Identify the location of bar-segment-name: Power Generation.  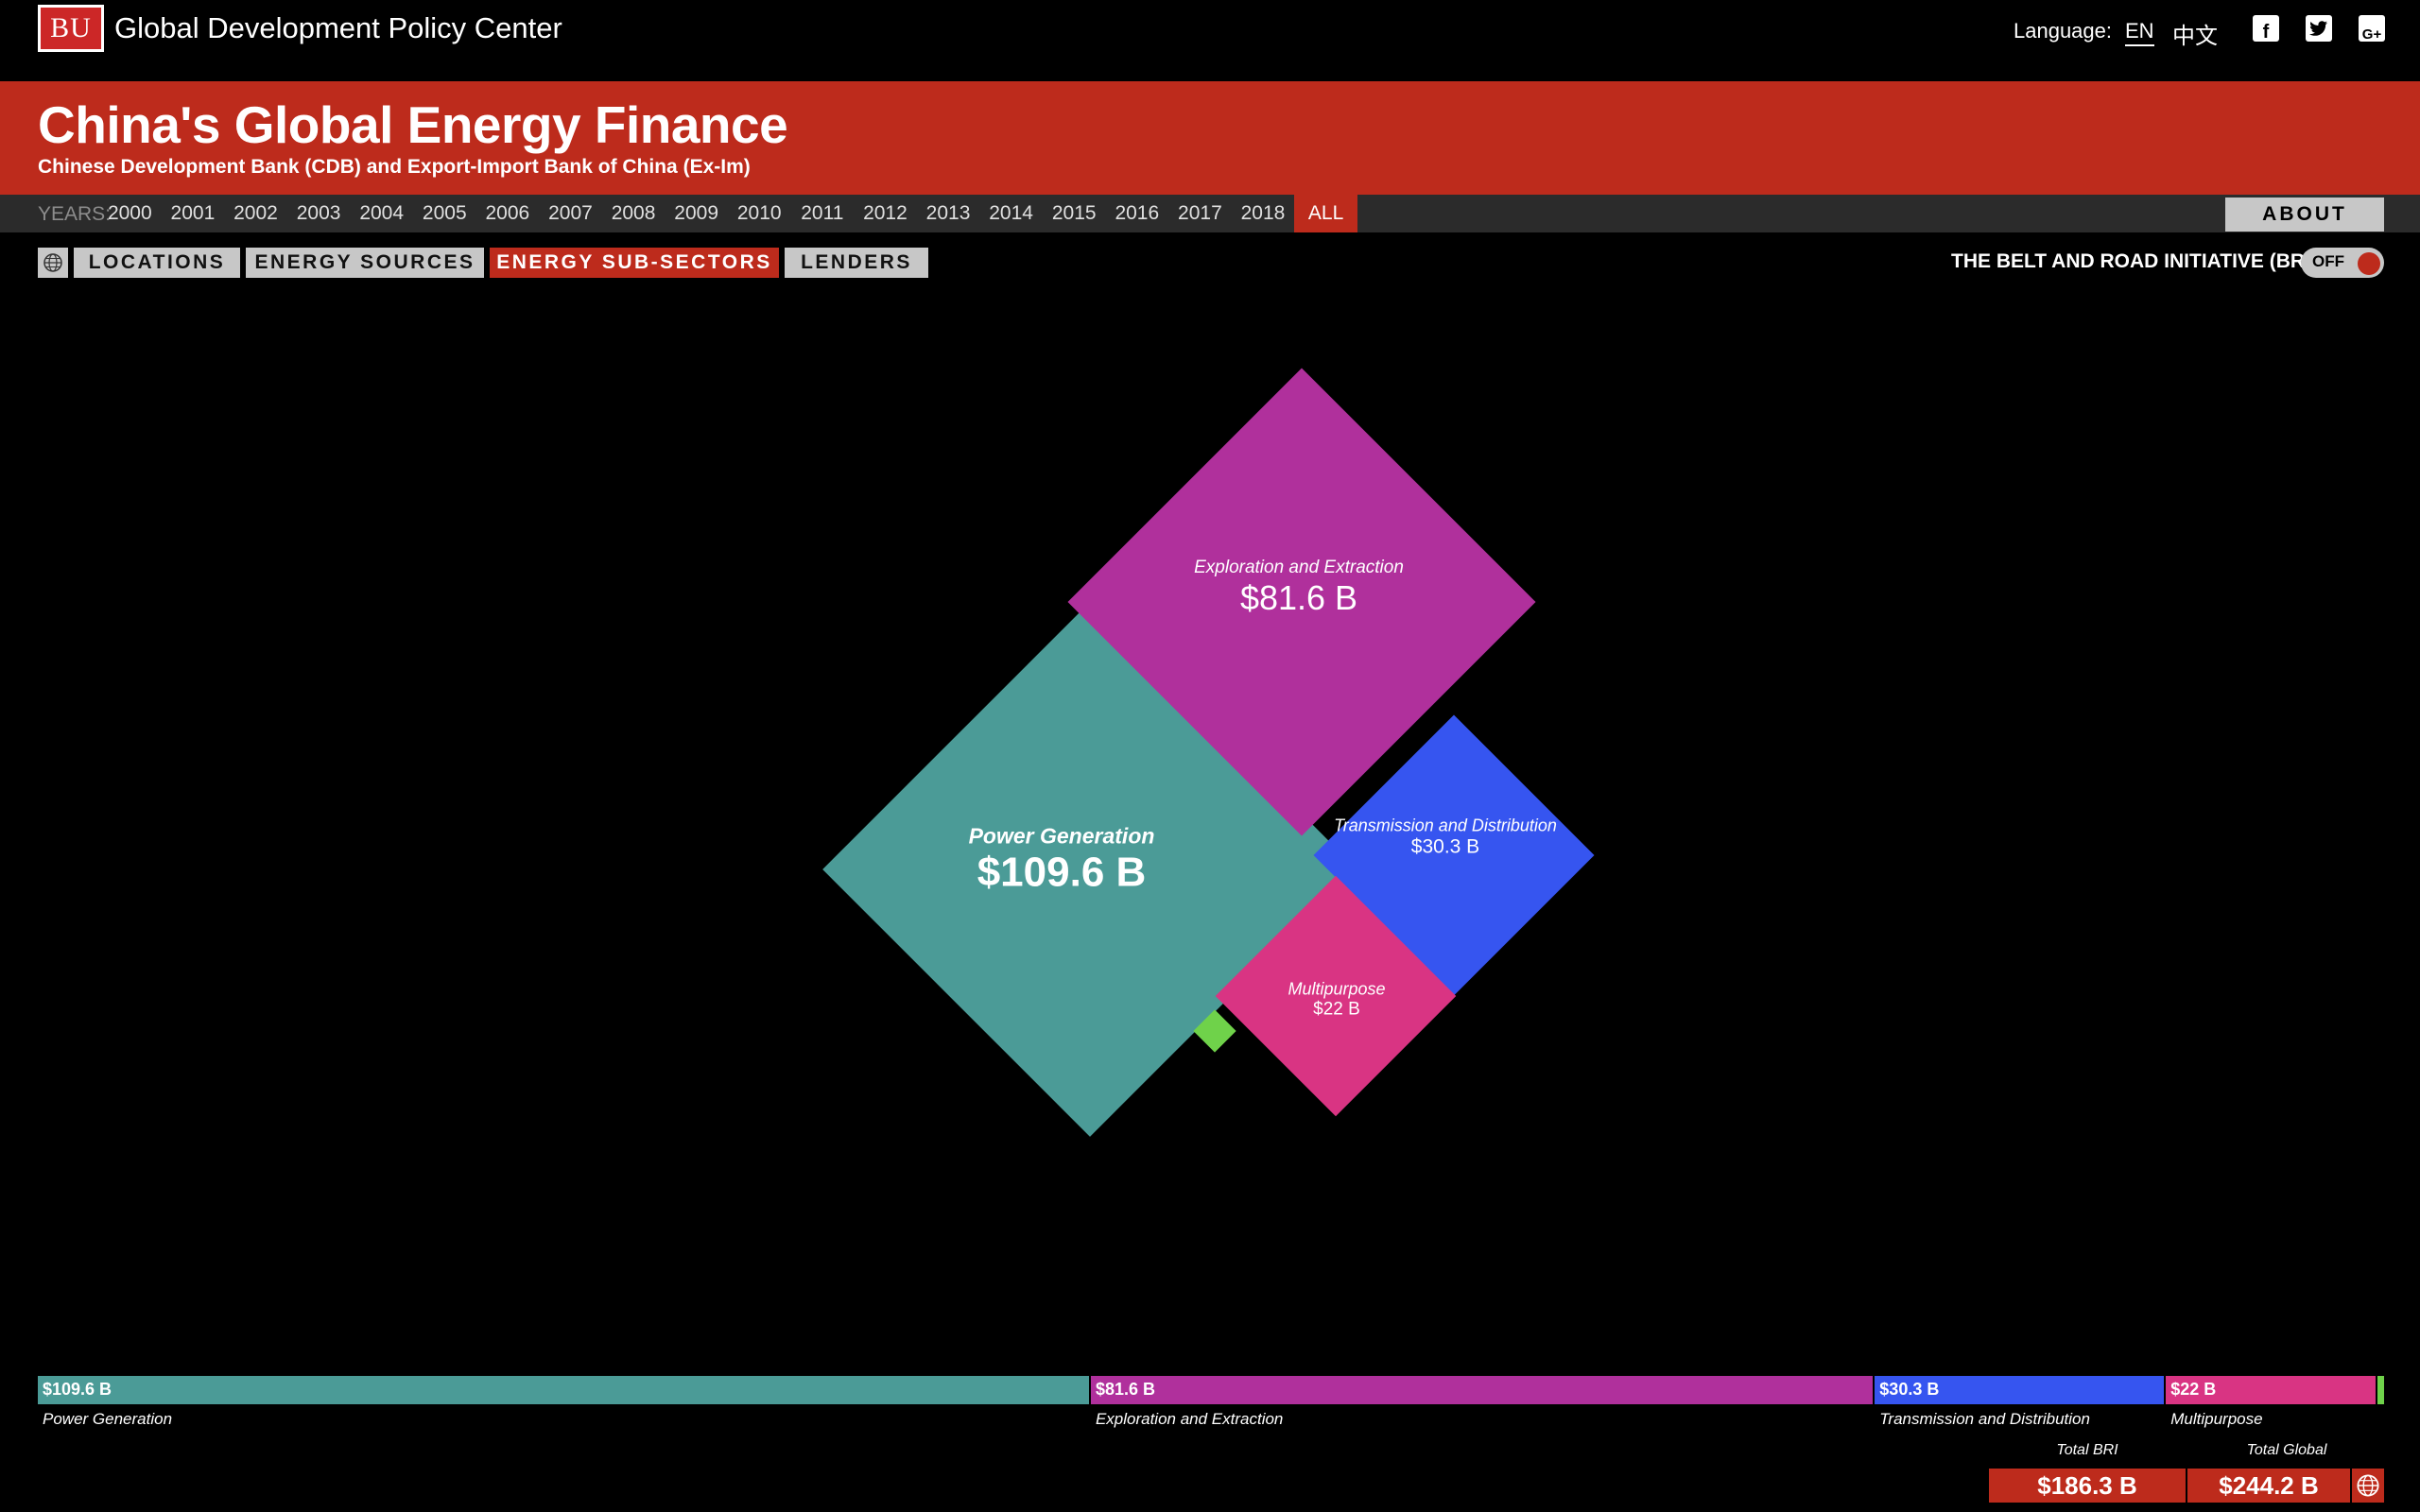
(108, 1419).